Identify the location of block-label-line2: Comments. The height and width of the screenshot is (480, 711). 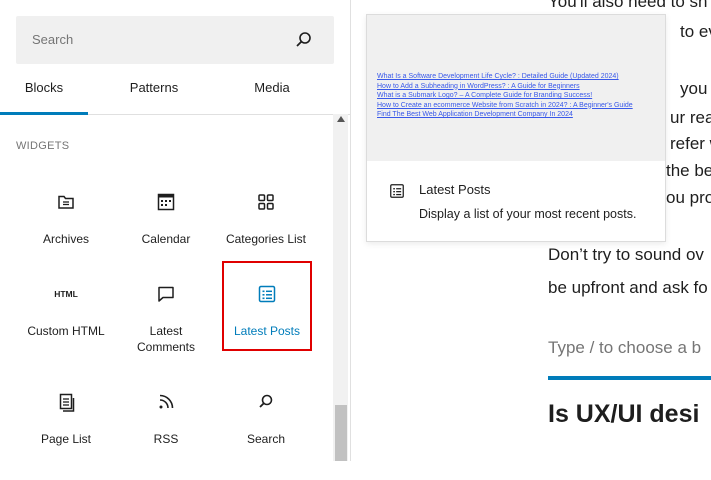
(165, 347).